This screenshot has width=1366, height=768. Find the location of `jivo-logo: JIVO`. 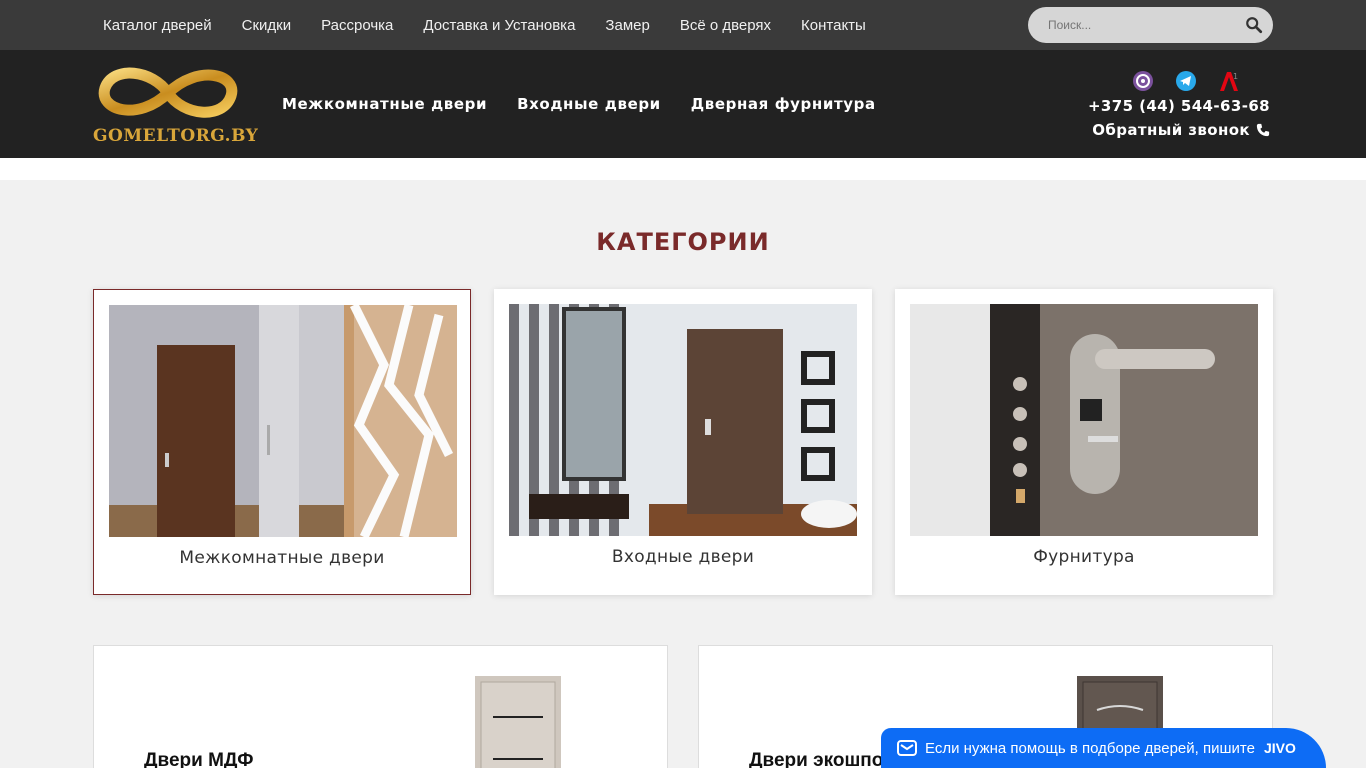

jivo-logo: JIVO is located at coordinates (1280, 748).